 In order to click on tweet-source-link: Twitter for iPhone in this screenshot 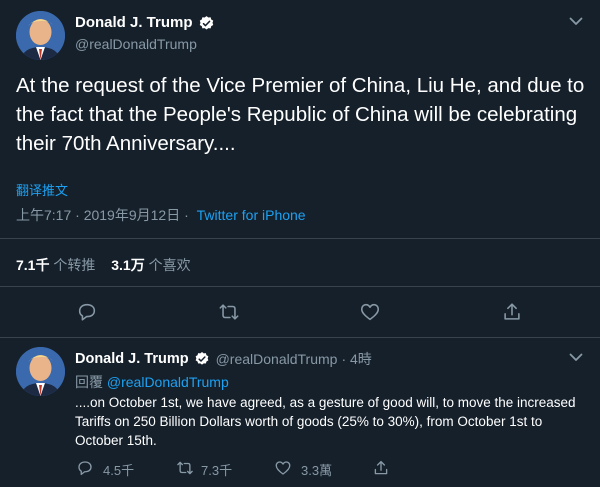, I will do `click(251, 215)`.